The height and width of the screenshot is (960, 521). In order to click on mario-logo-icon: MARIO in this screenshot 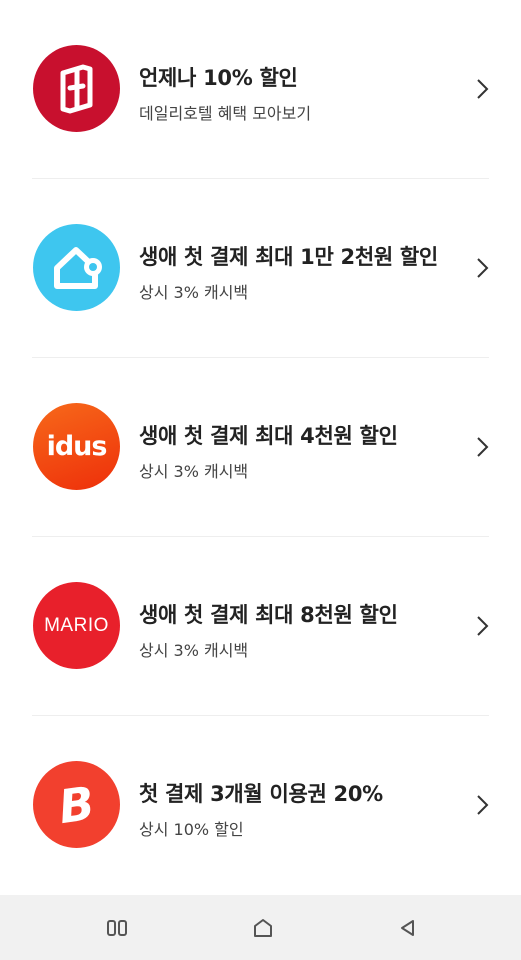, I will do `click(76, 625)`.